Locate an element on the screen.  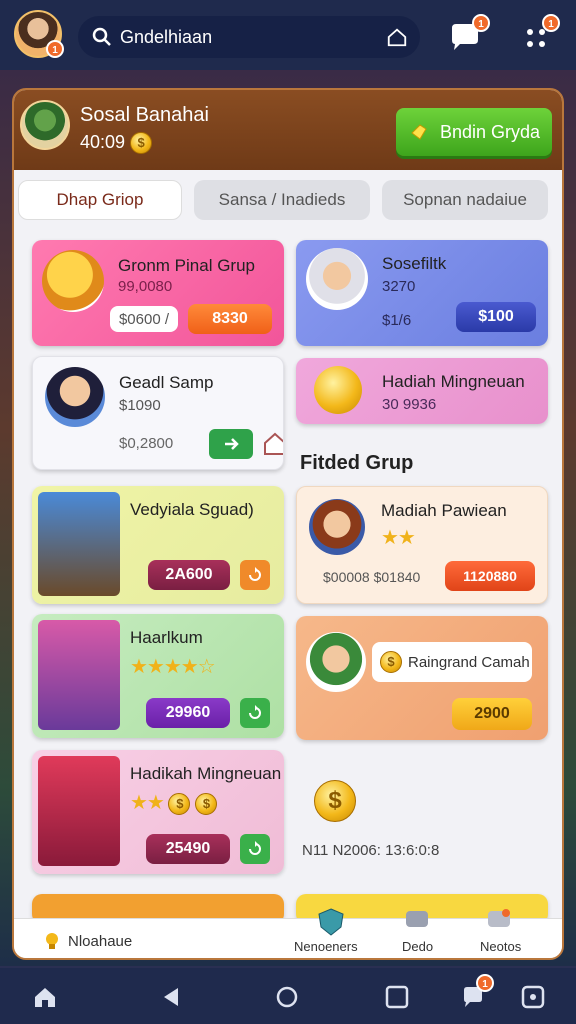
tab-sansa: Sansa / Inadieds is located at coordinates (282, 200).